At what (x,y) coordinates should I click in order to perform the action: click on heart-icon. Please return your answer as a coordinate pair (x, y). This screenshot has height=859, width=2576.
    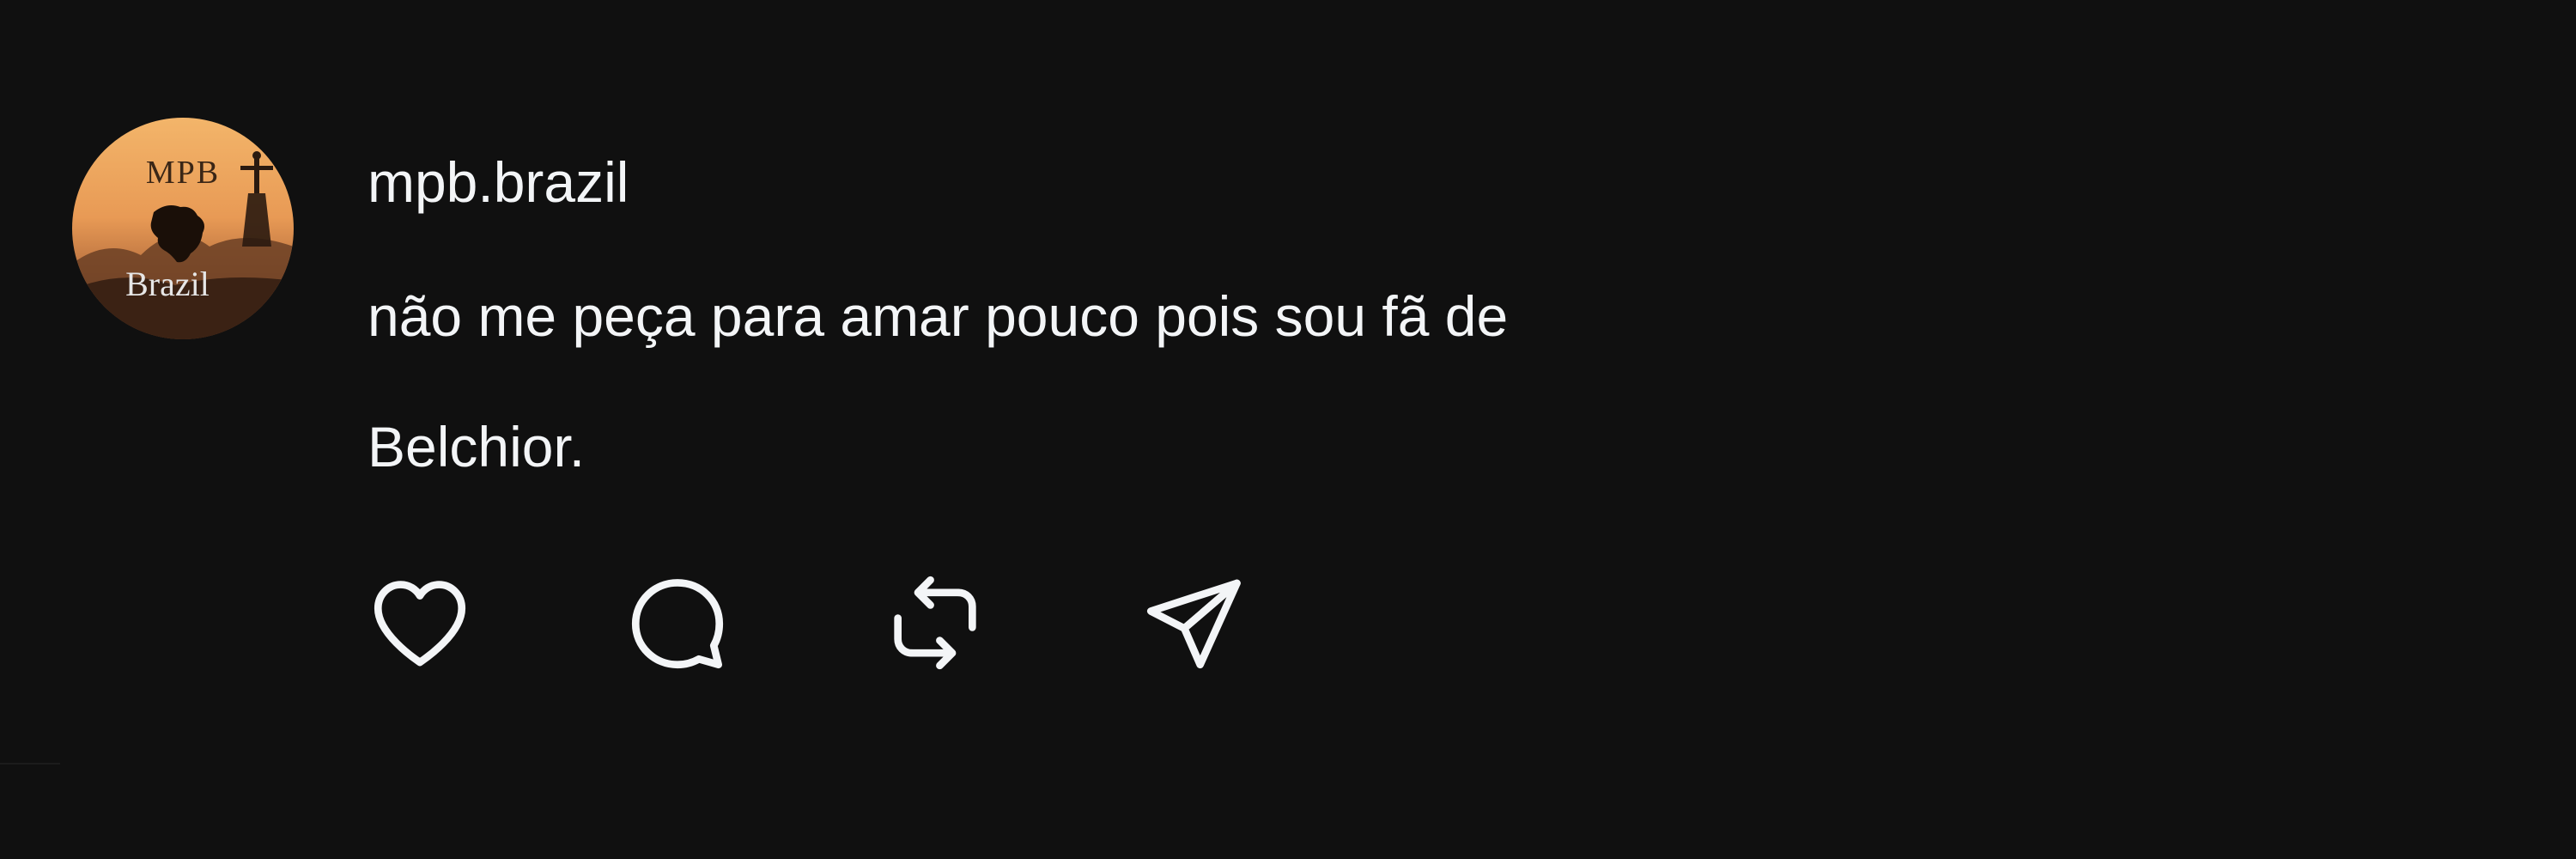
    Looking at the image, I should click on (420, 624).